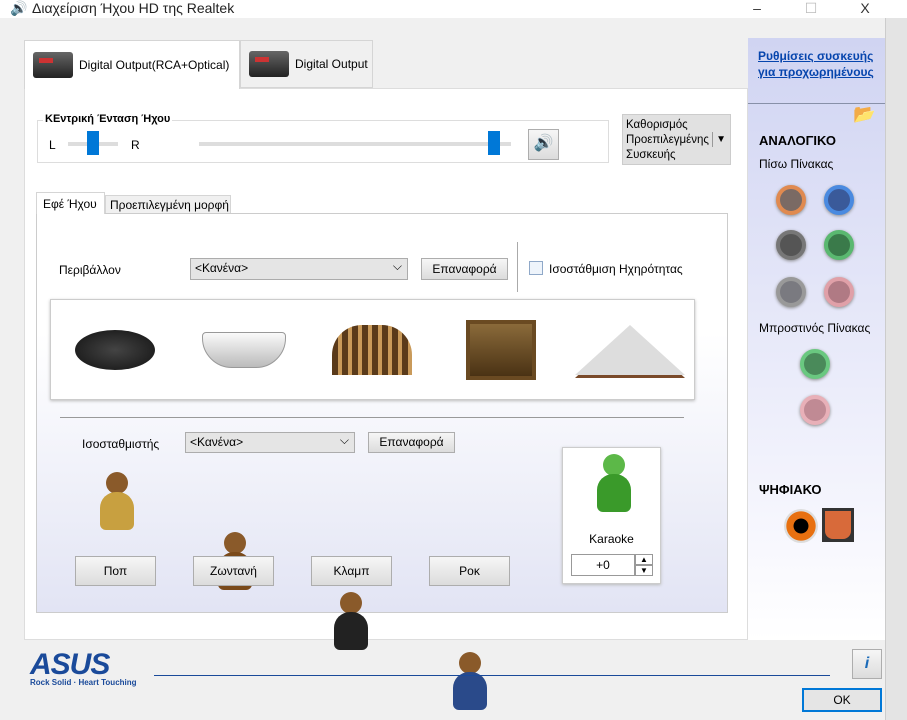 Image resolution: width=907 pixels, height=720 pixels. What do you see at coordinates (233, 571) in the screenshot?
I see `preset-live-button: Ζωντανή` at bounding box center [233, 571].